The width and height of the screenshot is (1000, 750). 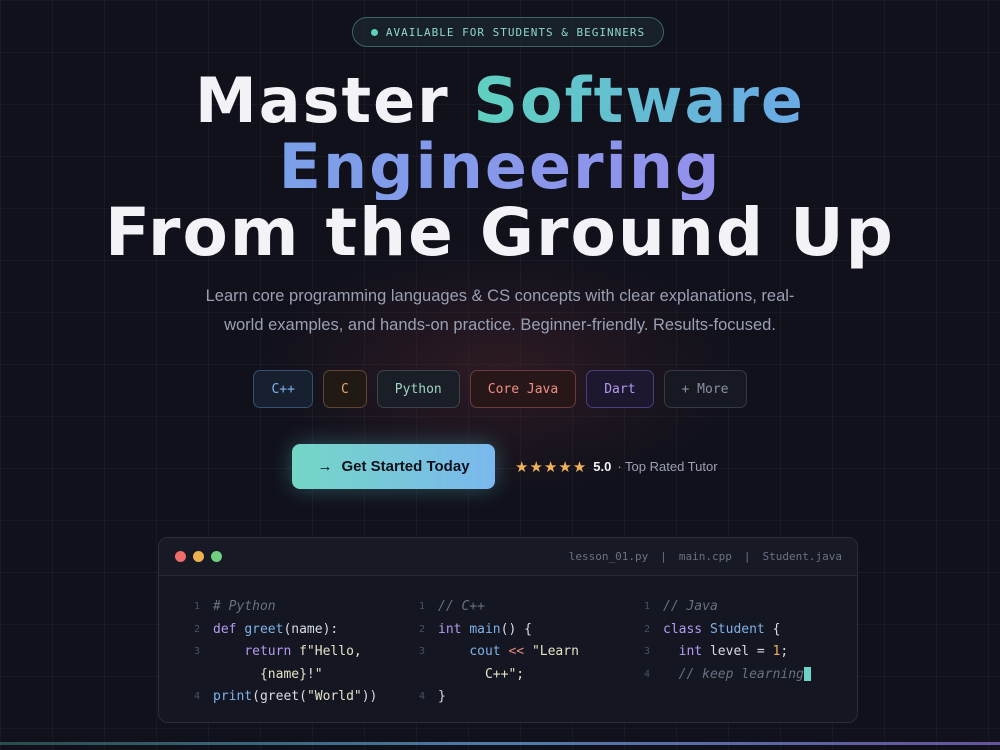 I want to click on code-line: 2 int main() {, so click(x=519, y=630).